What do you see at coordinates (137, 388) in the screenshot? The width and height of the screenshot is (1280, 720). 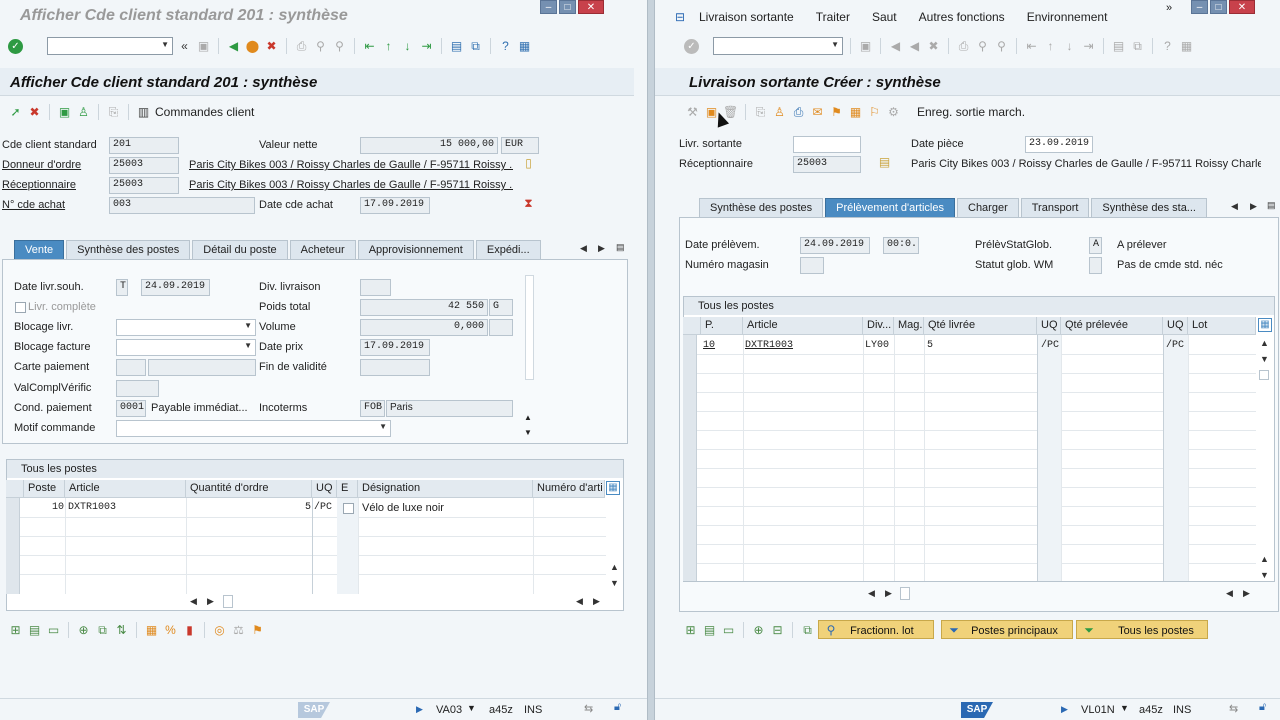 I see `cardcheck-field` at bounding box center [137, 388].